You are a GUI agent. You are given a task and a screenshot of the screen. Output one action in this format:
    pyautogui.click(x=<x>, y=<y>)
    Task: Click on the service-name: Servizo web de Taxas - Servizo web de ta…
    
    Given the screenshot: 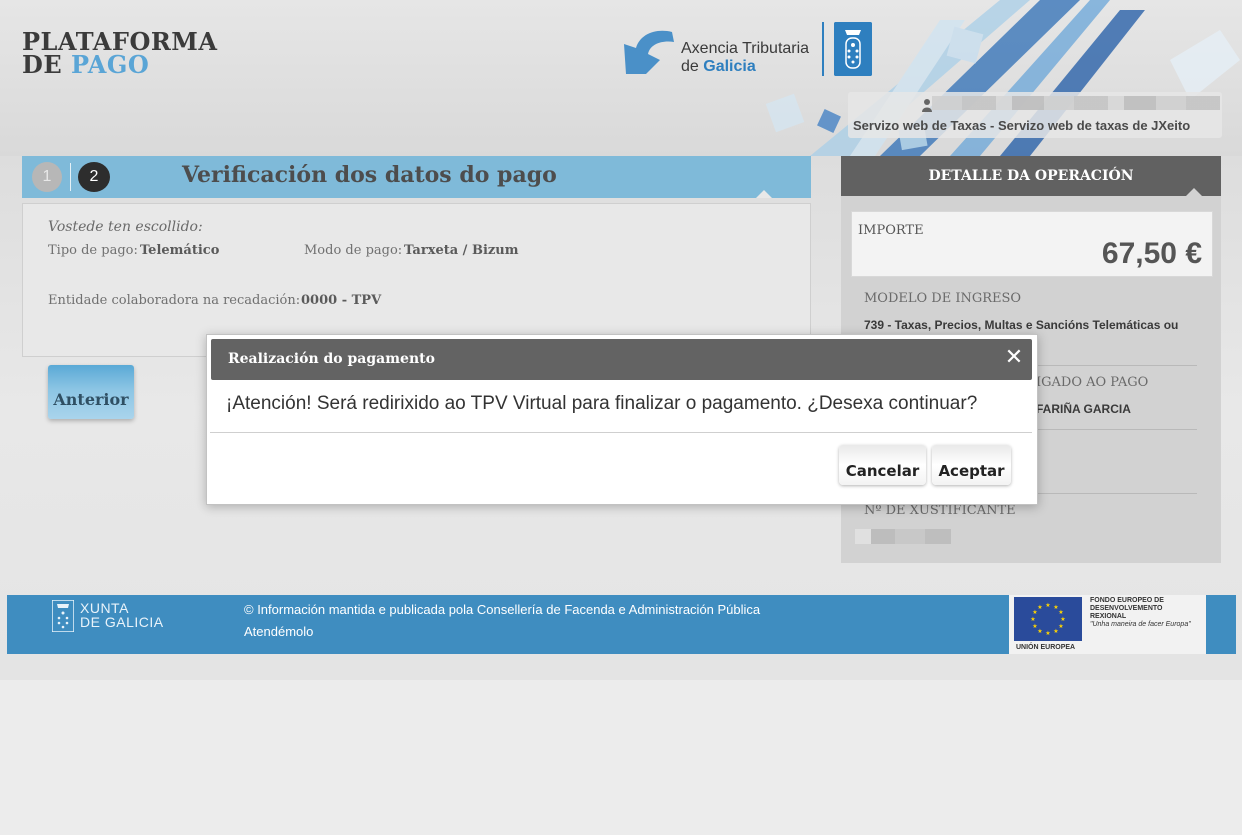 What is the action you would take?
    pyautogui.click(x=1022, y=125)
    